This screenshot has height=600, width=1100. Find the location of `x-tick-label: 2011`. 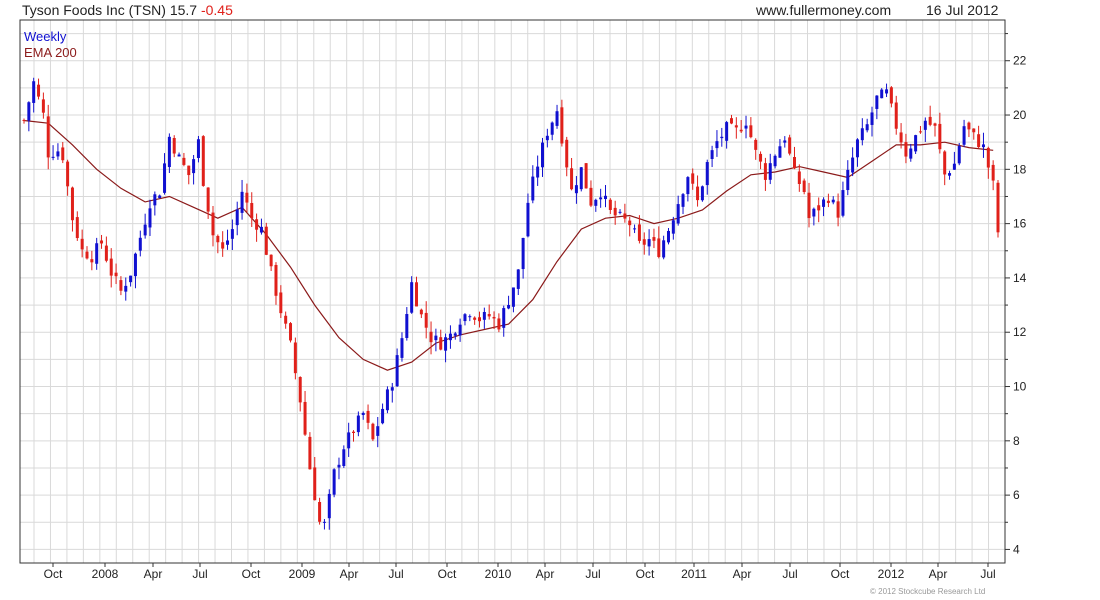

x-tick-label: 2011 is located at coordinates (694, 574).